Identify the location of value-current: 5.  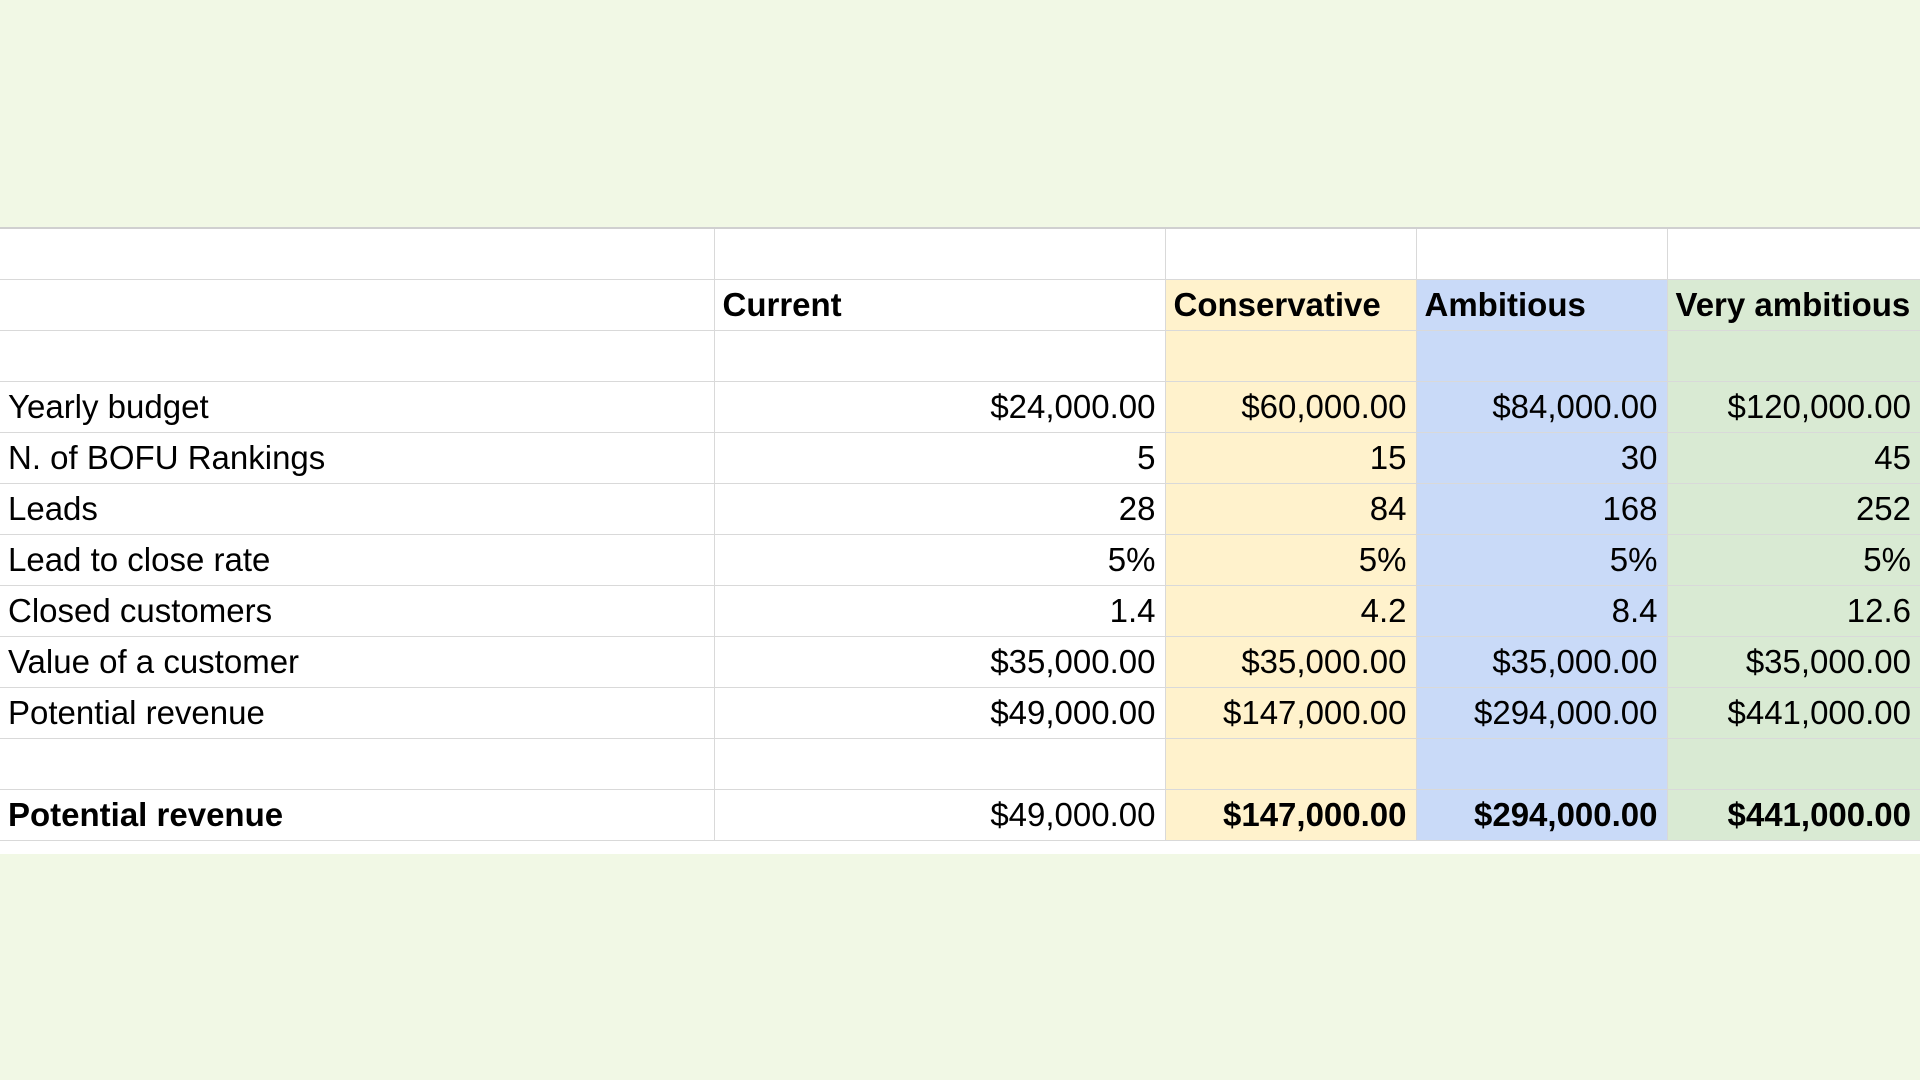
(940, 458).